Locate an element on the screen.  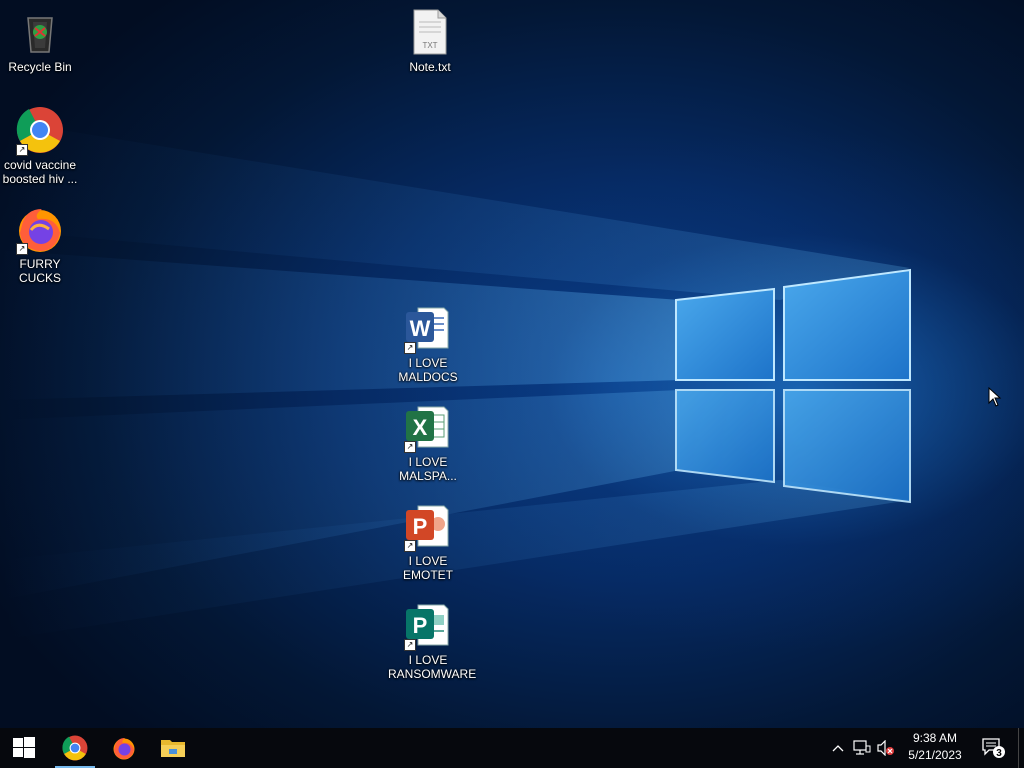
notification-icon: 3 is located at coordinates (993, 748).